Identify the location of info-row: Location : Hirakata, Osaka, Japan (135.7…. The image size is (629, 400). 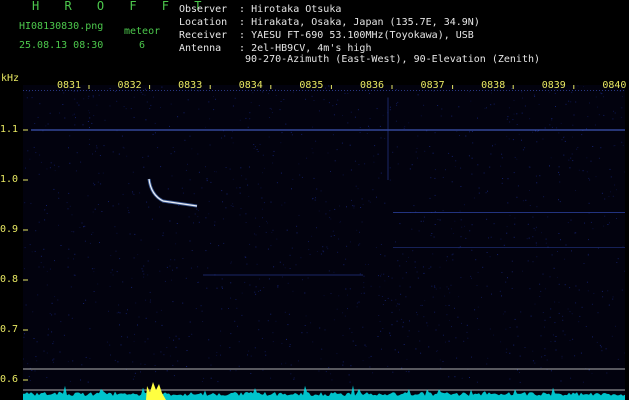
(329, 23).